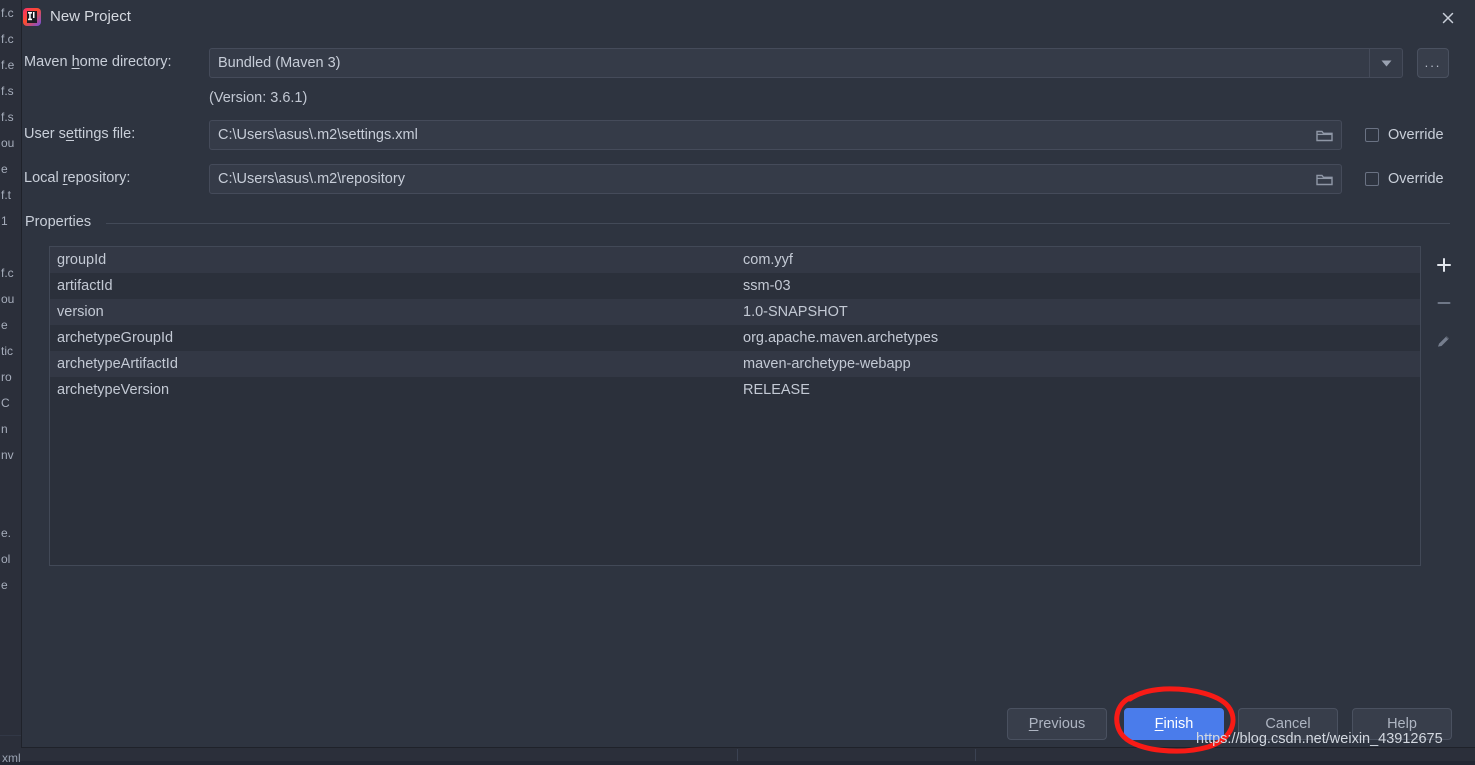  Describe the element at coordinates (32, 17) in the screenshot. I see `intellij-idea-icon` at that location.